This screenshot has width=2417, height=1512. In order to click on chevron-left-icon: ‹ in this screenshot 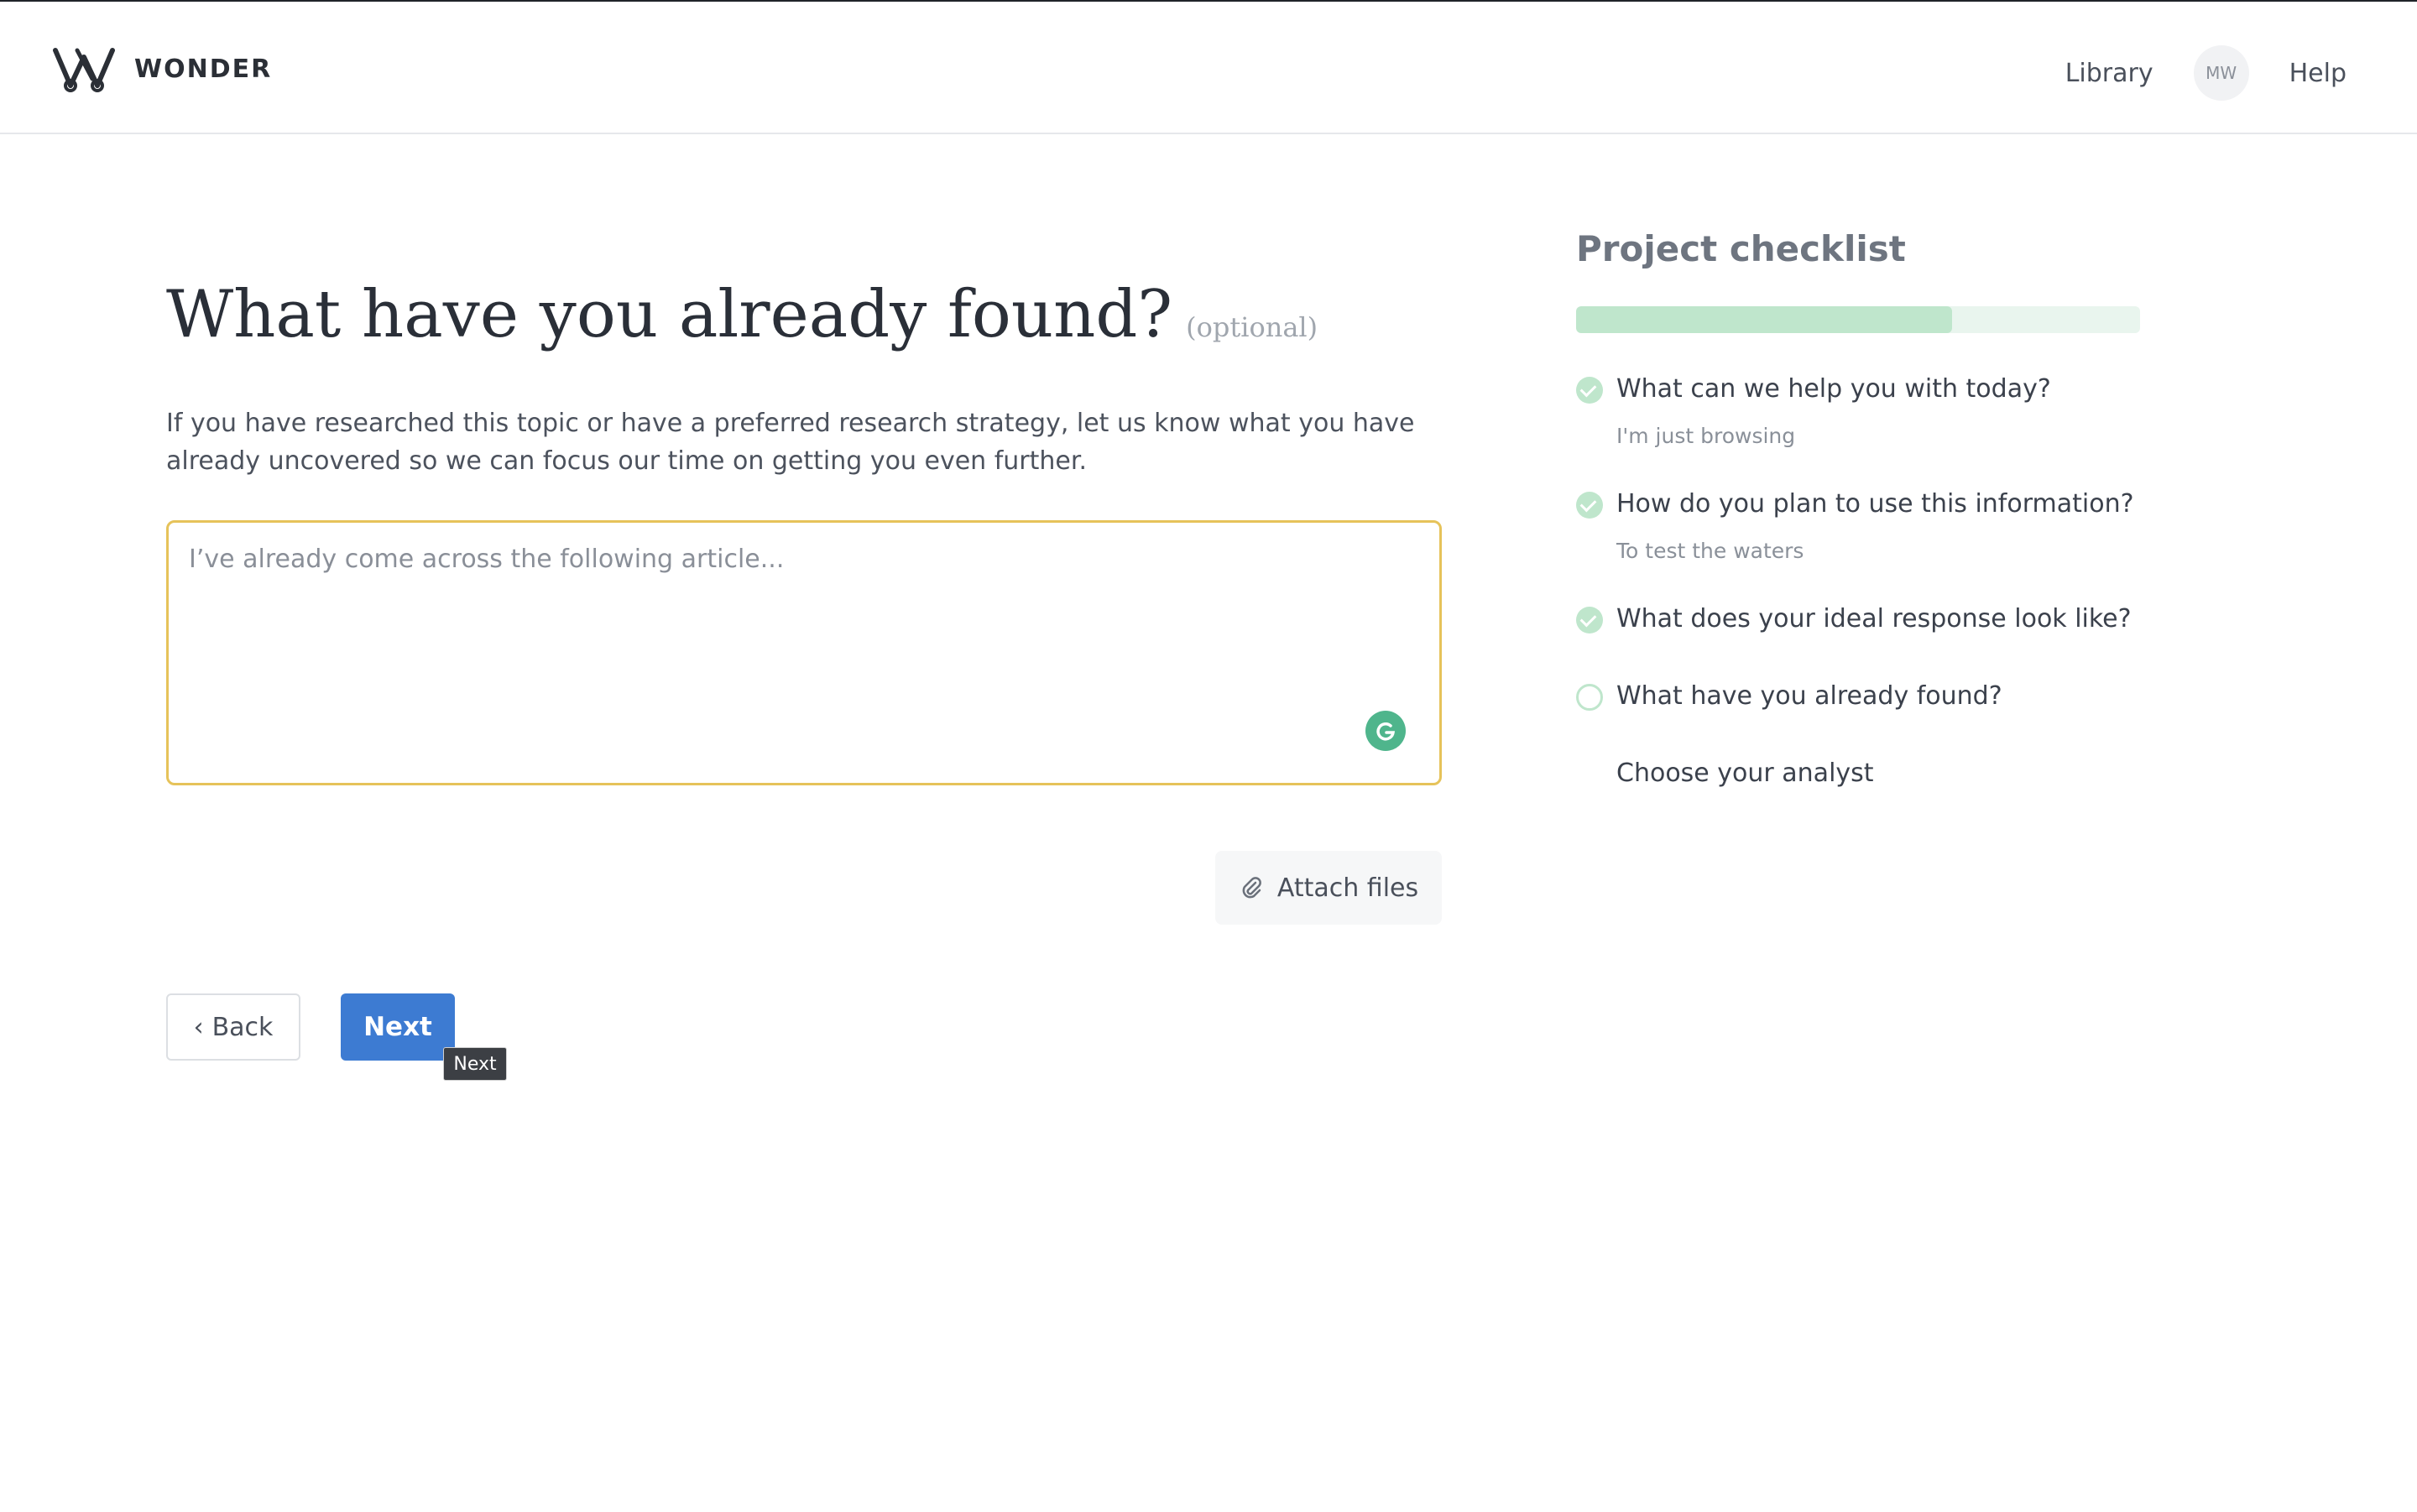, I will do `click(198, 1027)`.